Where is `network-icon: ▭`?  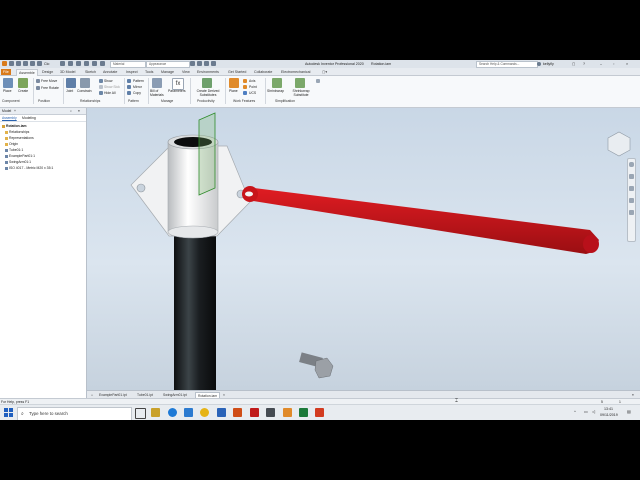 network-icon: ▭ is located at coordinates (586, 411).